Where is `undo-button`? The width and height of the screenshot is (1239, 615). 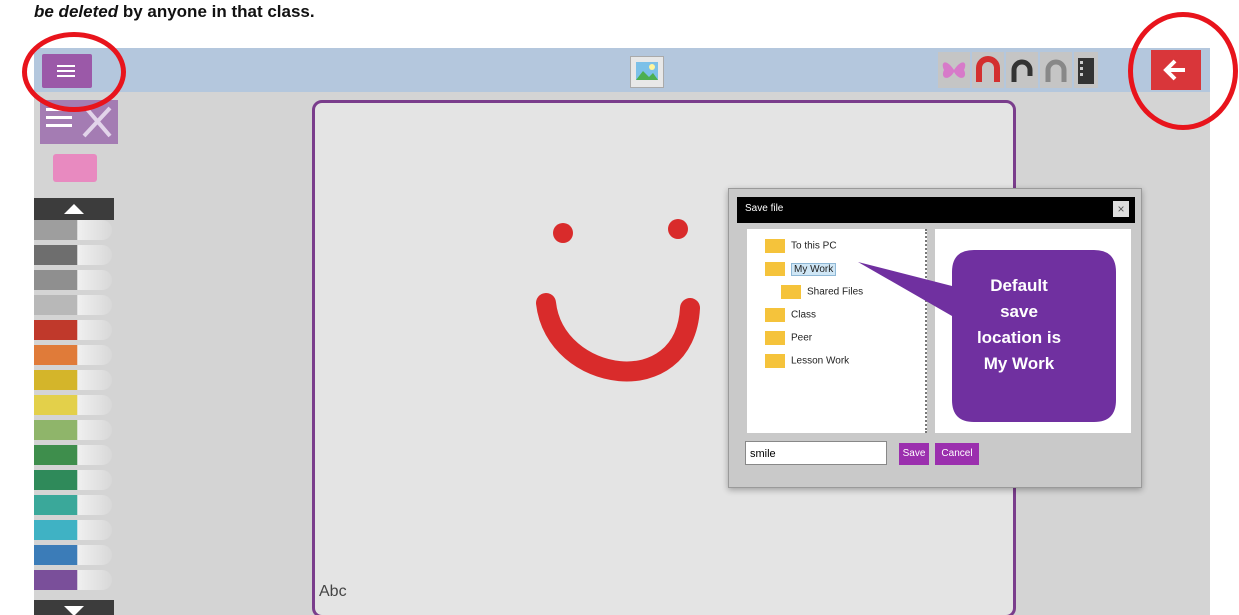
undo-button is located at coordinates (1022, 70).